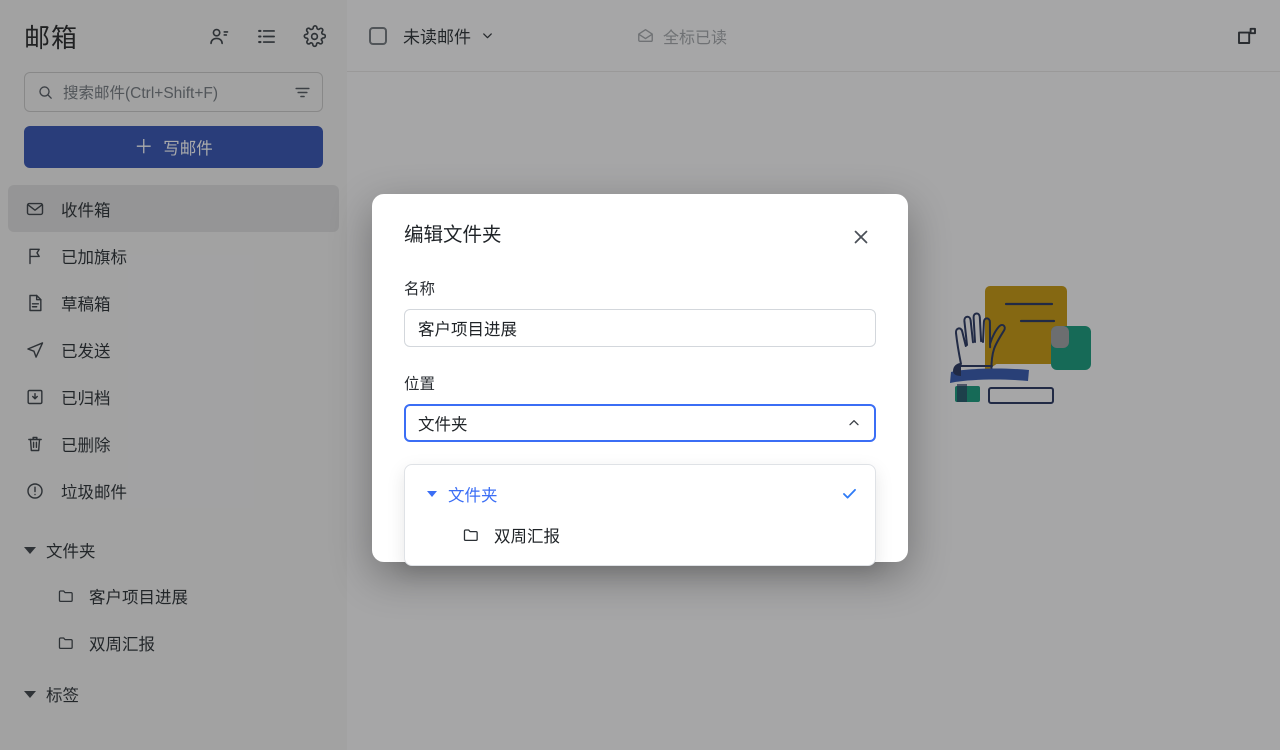 The width and height of the screenshot is (1280, 750). Describe the element at coordinates (420, 289) in the screenshot. I see `name-field-label: 名称` at that location.